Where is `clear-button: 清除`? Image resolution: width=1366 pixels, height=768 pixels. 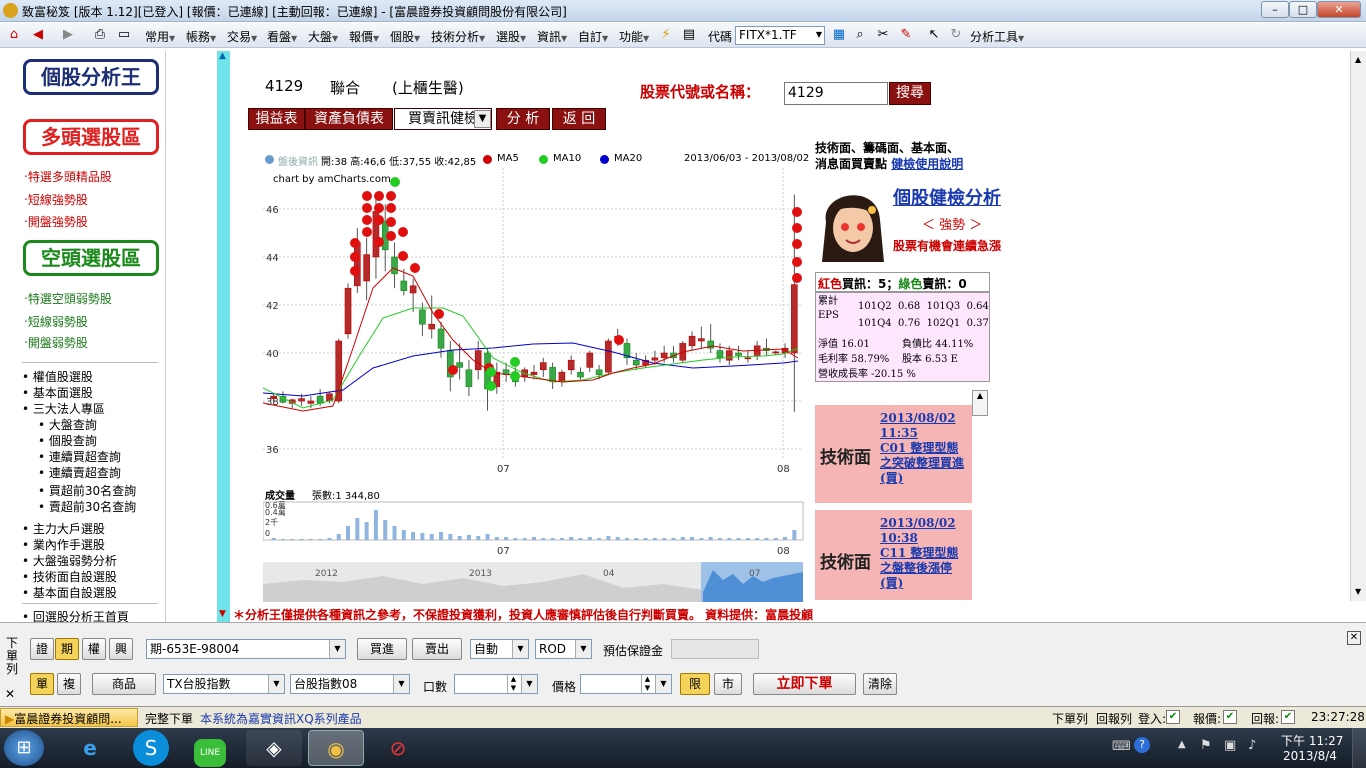
clear-button: 清除 is located at coordinates (880, 684).